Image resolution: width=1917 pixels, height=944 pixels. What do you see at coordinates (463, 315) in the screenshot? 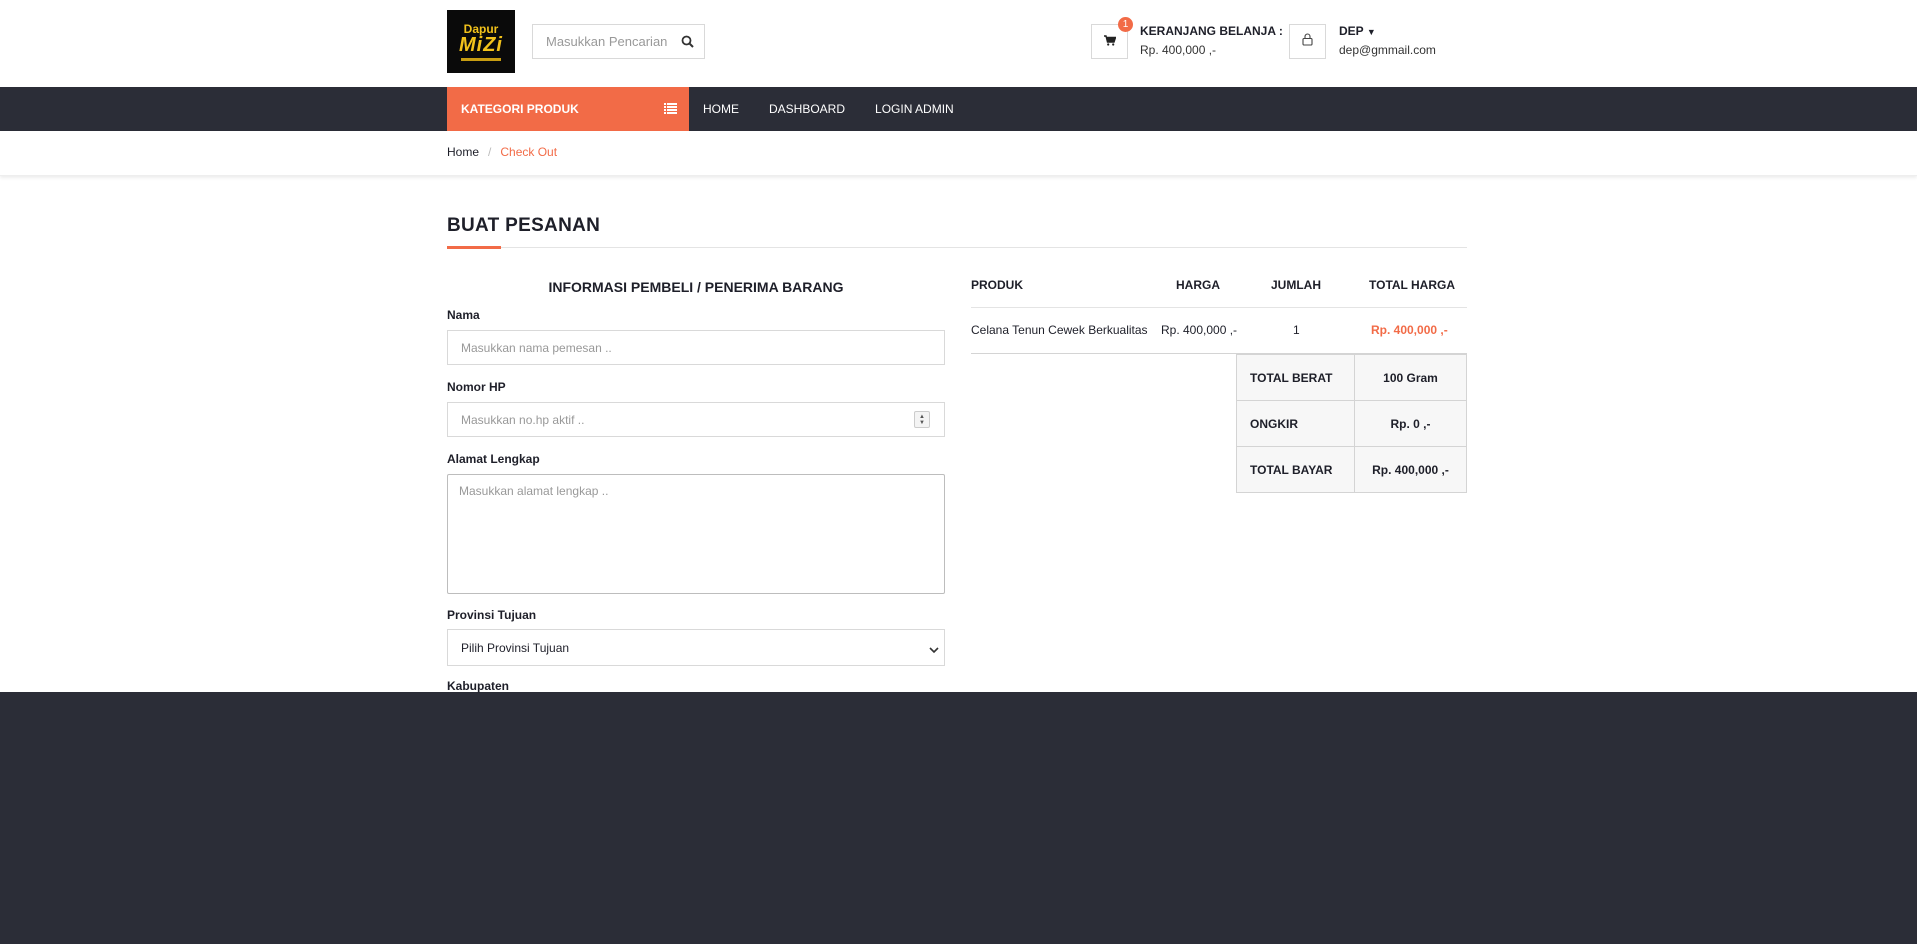
I see `nama-label: Nama` at bounding box center [463, 315].